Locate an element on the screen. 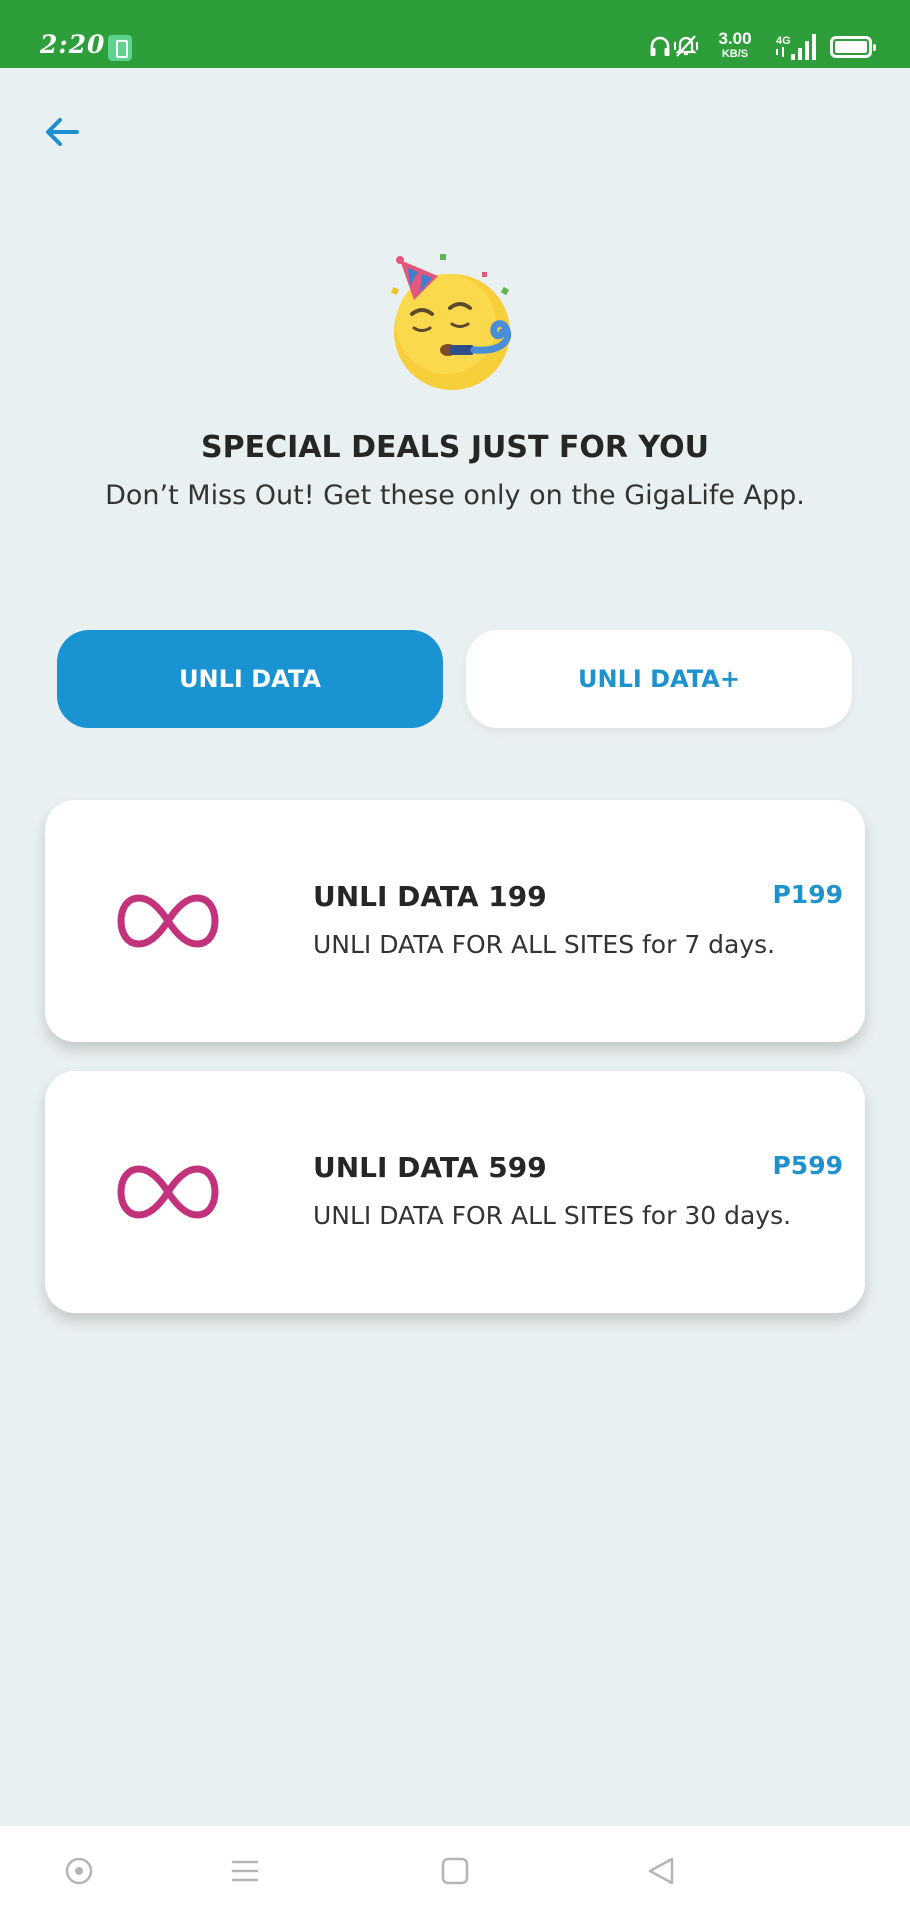 Image resolution: width=910 pixels, height=1920 pixels. page-title: SPECIAL DEALS JUST FOR YOU is located at coordinates (455, 447).